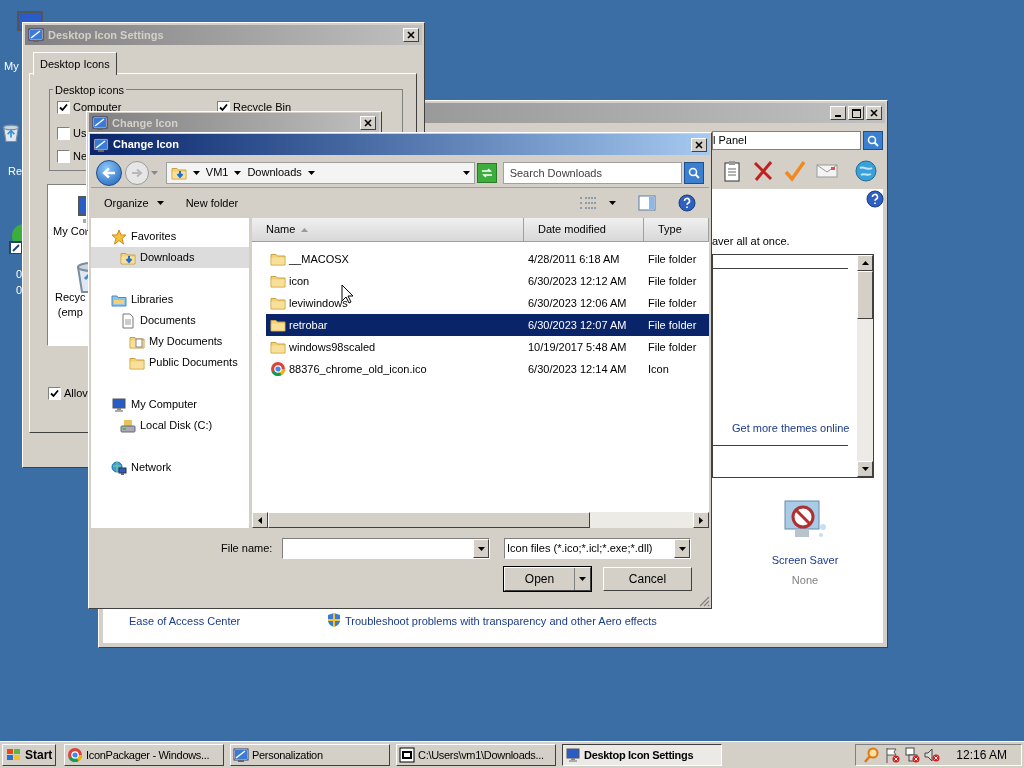 This screenshot has width=1024, height=768. I want to click on start-button: Start, so click(29, 755).